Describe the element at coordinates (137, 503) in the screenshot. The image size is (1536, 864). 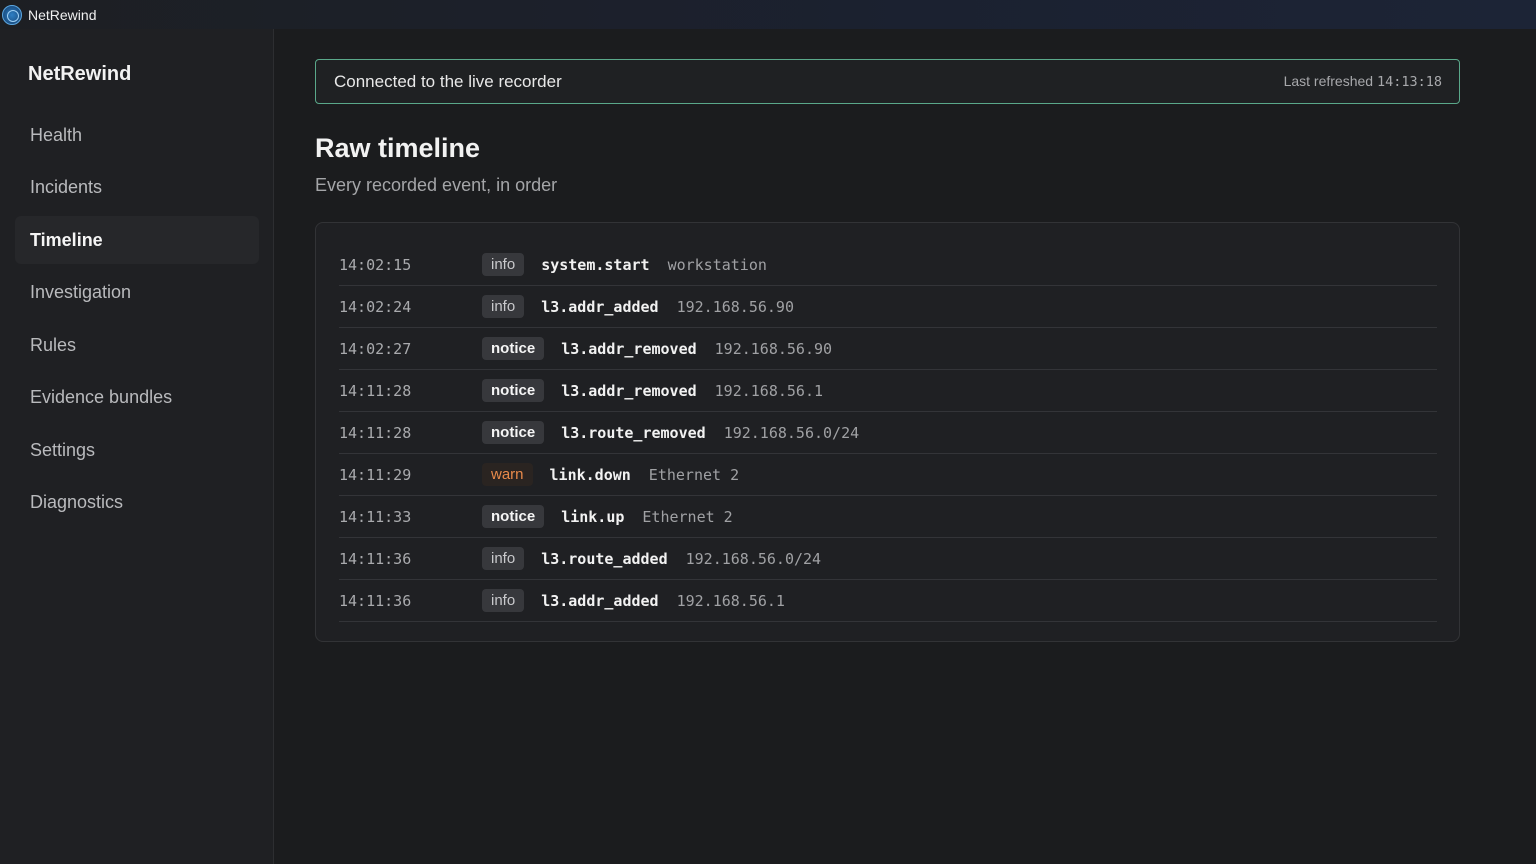
I see `sidebar-item-diagnostics: Diagnostics` at that location.